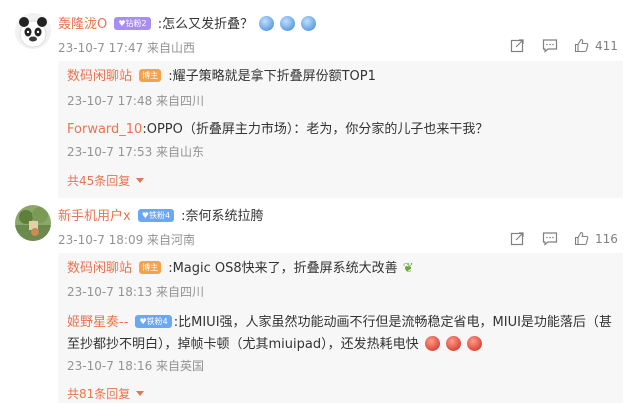  I want to click on more-replies-link: 共45条回复, so click(106, 180).